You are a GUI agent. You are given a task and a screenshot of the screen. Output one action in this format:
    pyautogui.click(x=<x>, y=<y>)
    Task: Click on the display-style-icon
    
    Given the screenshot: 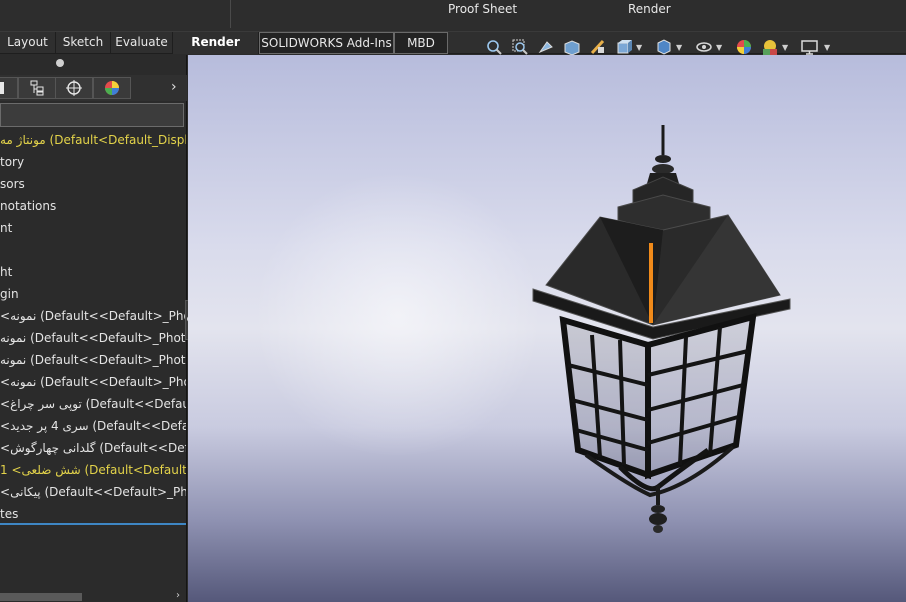 What is the action you would take?
    pyautogui.click(x=664, y=47)
    